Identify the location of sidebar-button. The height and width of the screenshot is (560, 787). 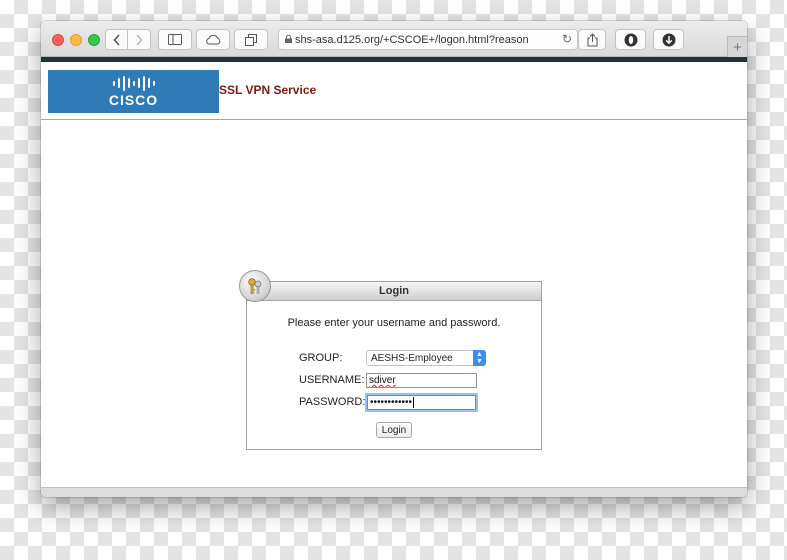
(175, 39).